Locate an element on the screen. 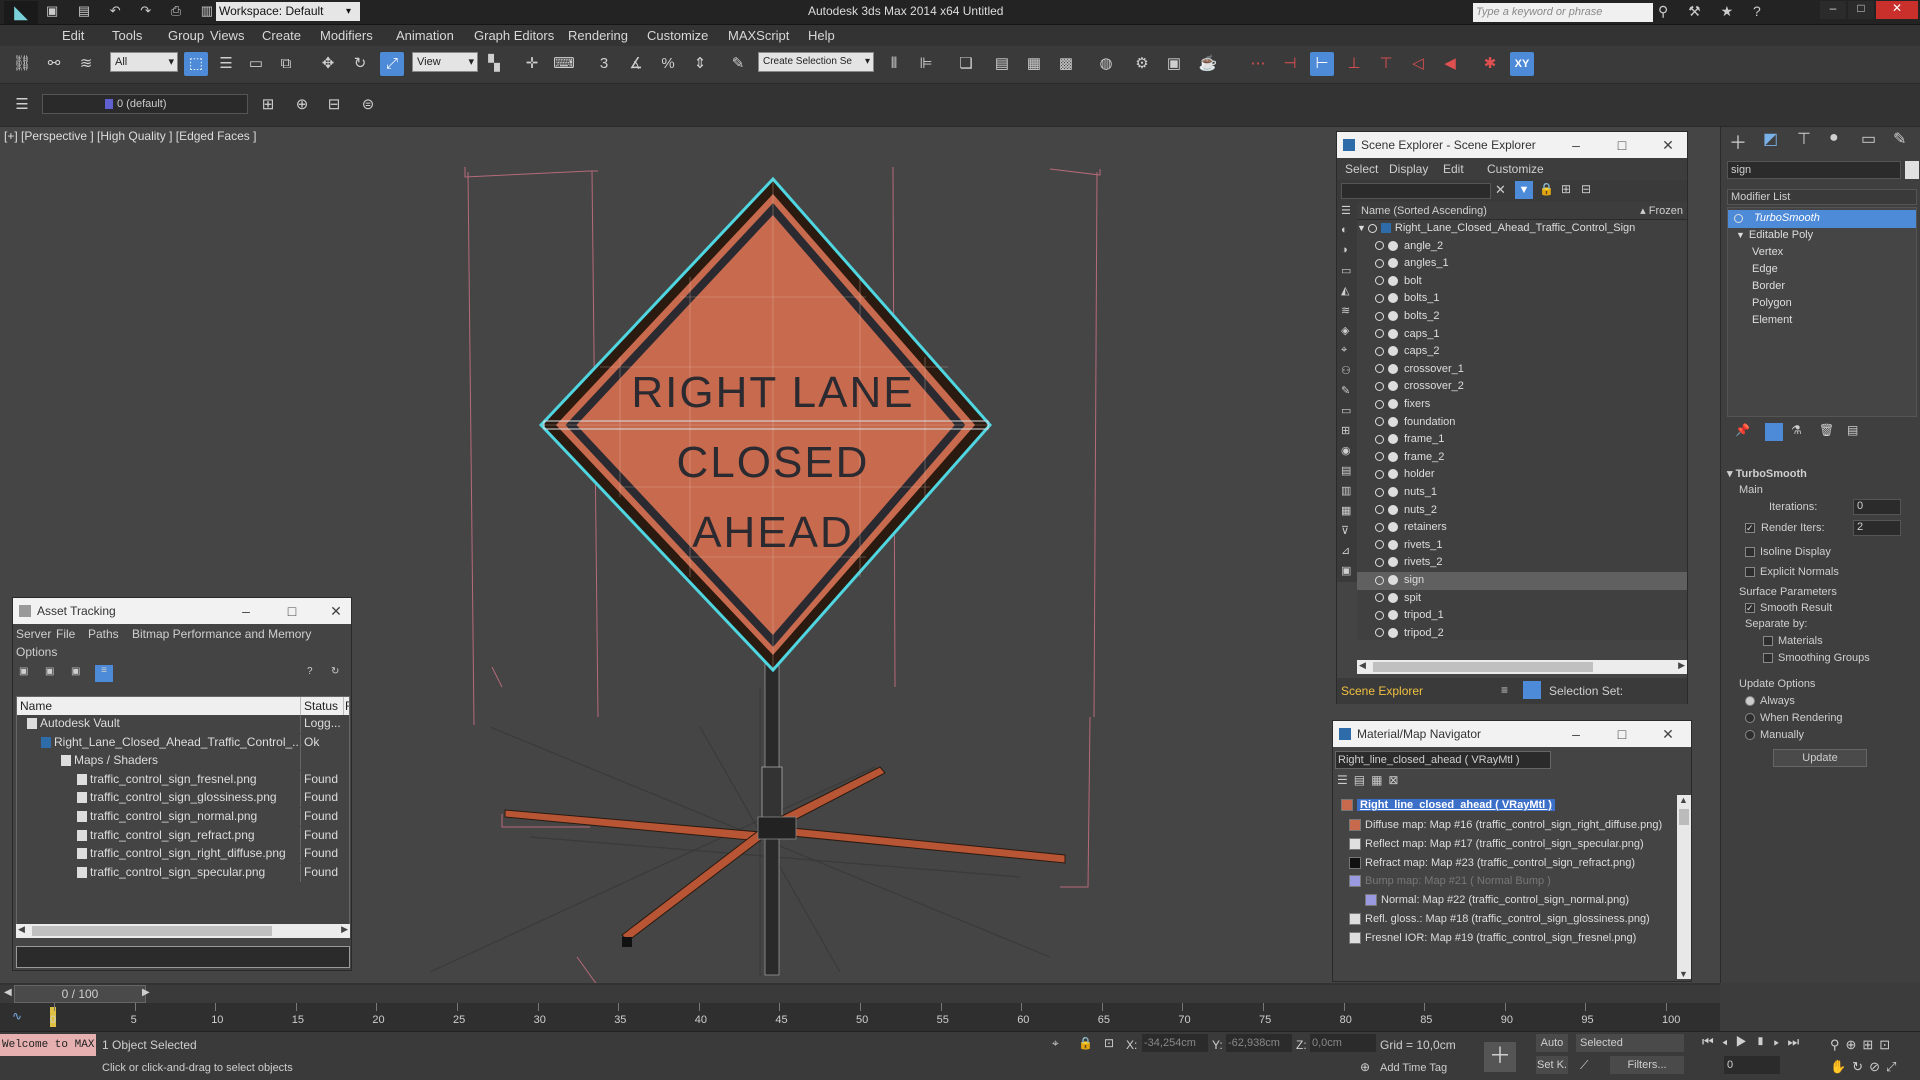  scroll-down-icon: ▼ is located at coordinates (1683, 974).